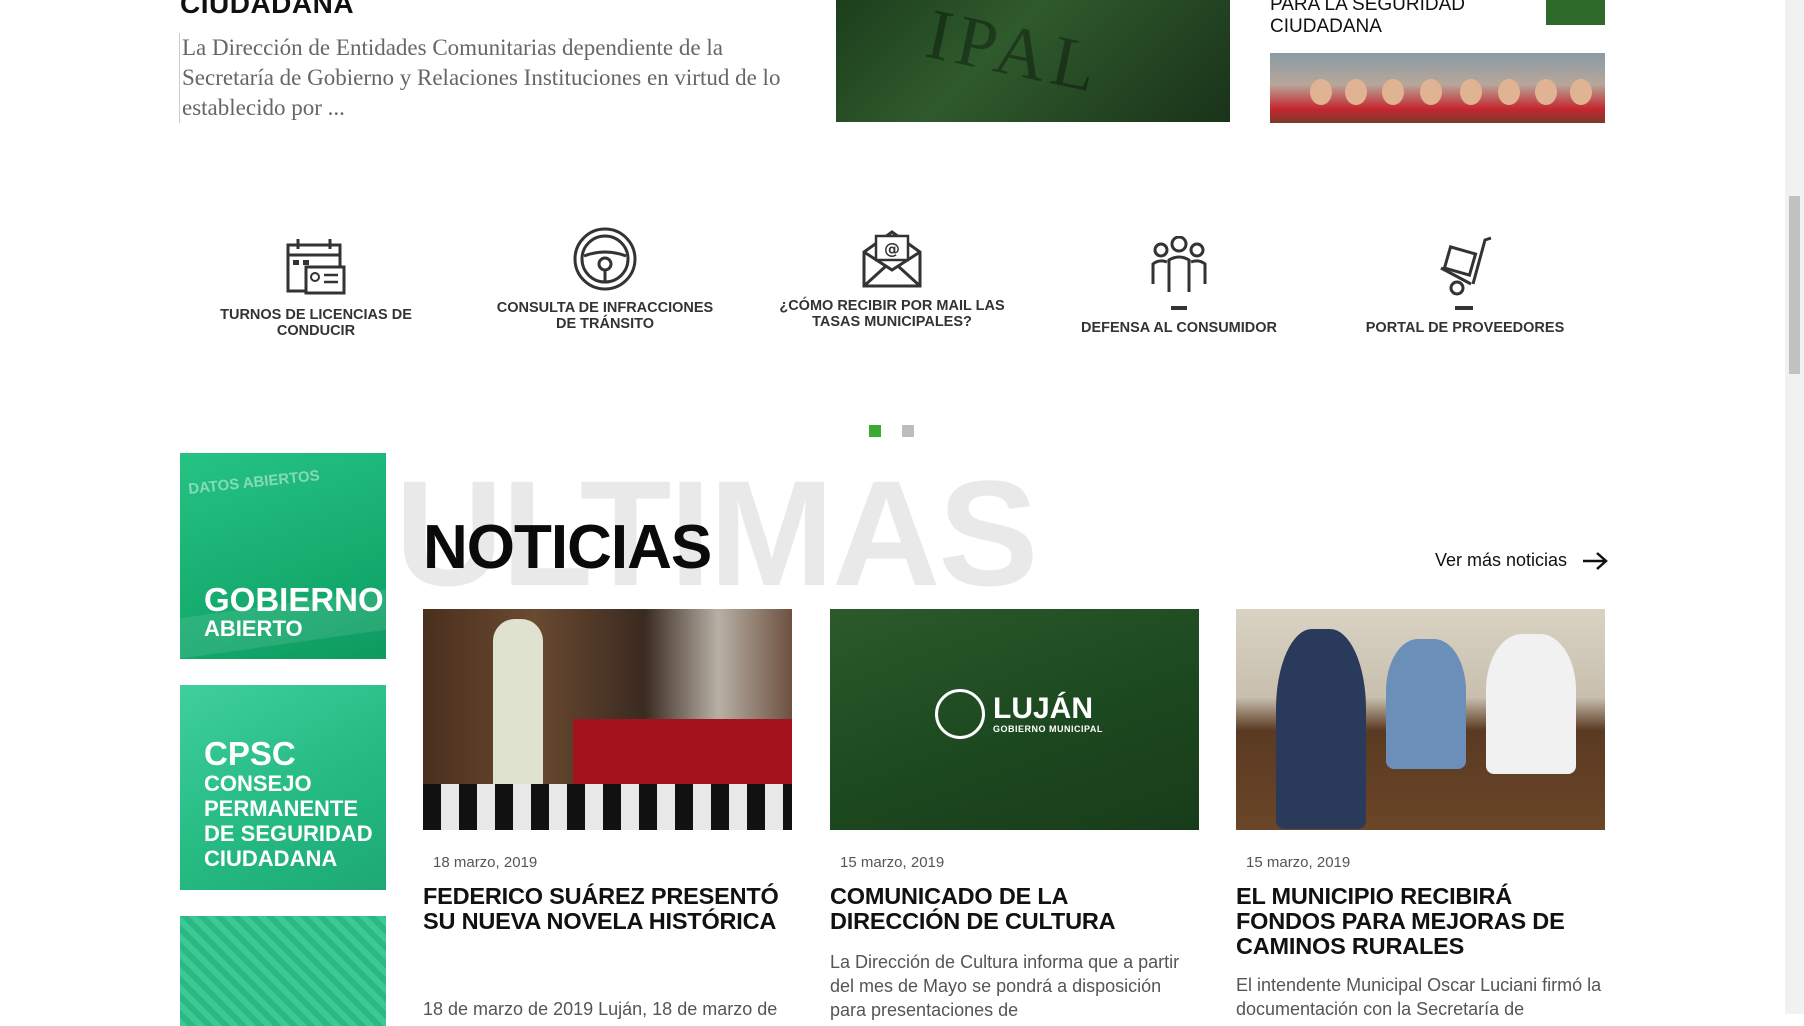  What do you see at coordinates (1014, 909) in the screenshot?
I see `news-card-title: COMUNICADO DE LA DIRECCIÓN DE CULTURA` at bounding box center [1014, 909].